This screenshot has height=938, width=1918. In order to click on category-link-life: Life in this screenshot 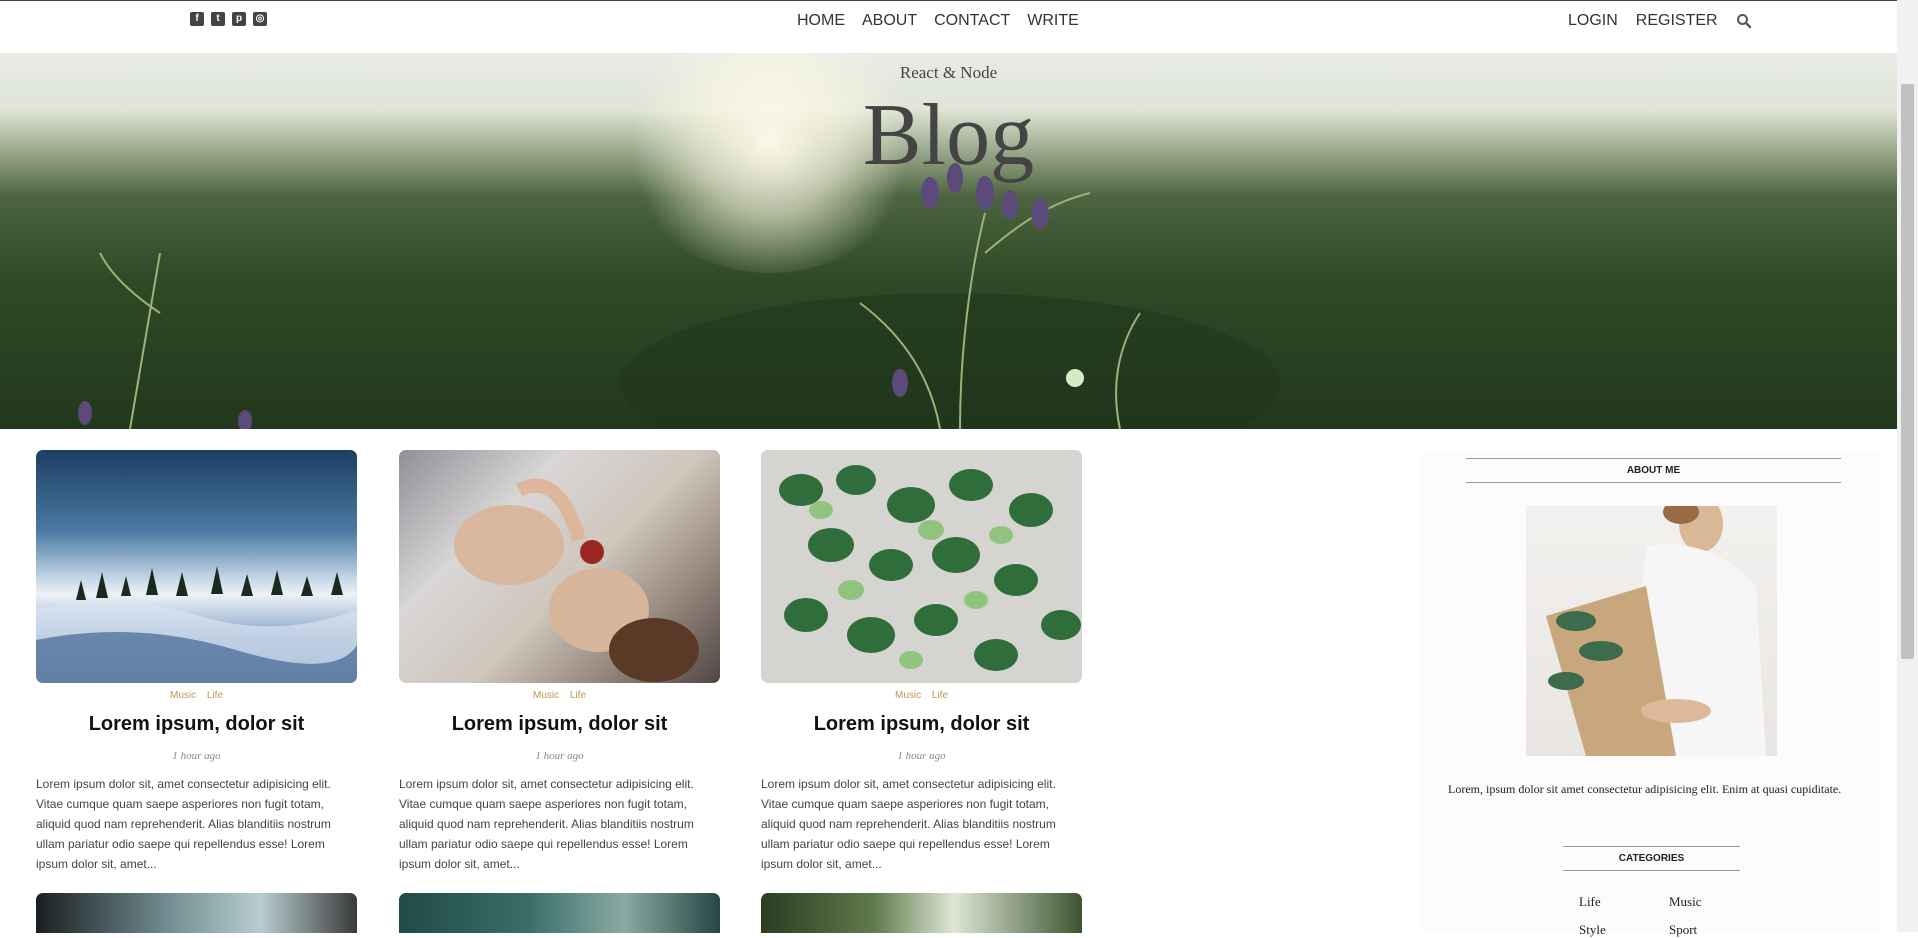, I will do `click(1590, 902)`.